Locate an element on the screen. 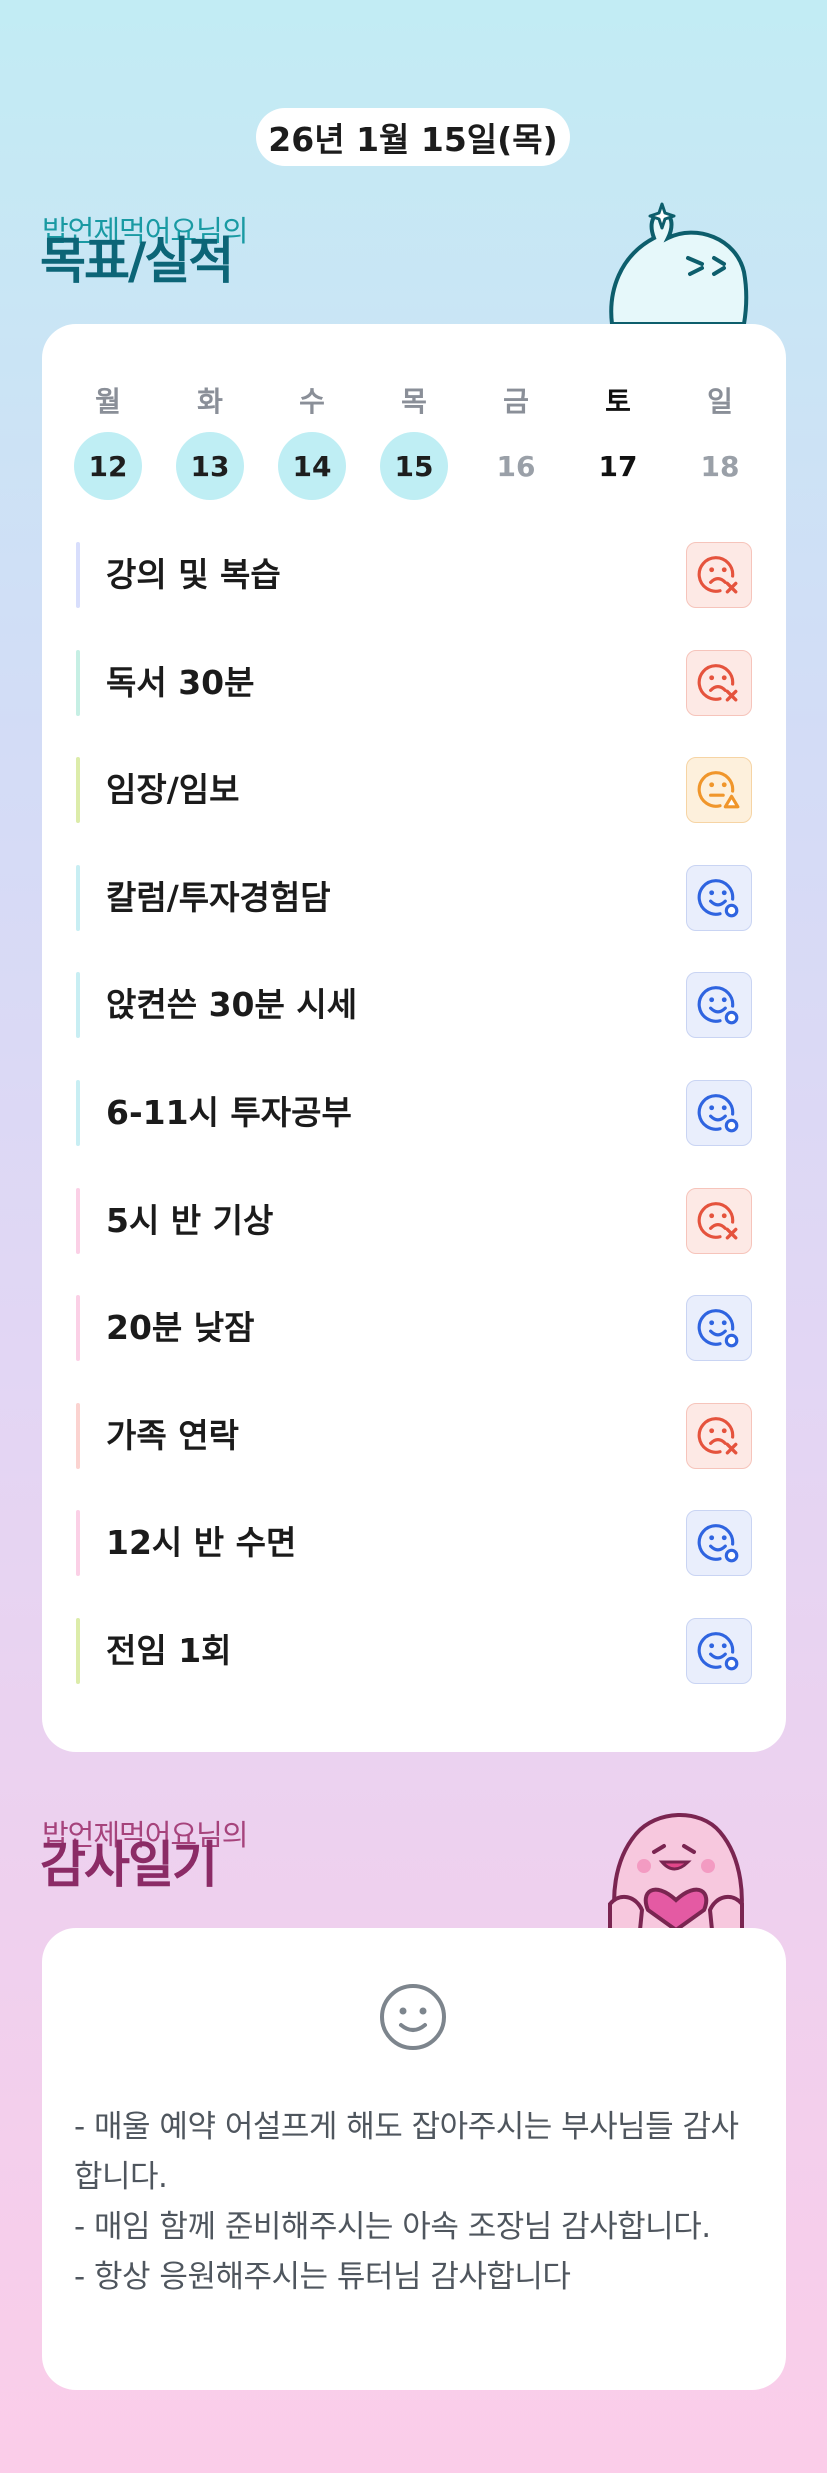 The width and height of the screenshot is (827, 2473). goal-label: 20분 낮잠 is located at coordinates (180, 1328).